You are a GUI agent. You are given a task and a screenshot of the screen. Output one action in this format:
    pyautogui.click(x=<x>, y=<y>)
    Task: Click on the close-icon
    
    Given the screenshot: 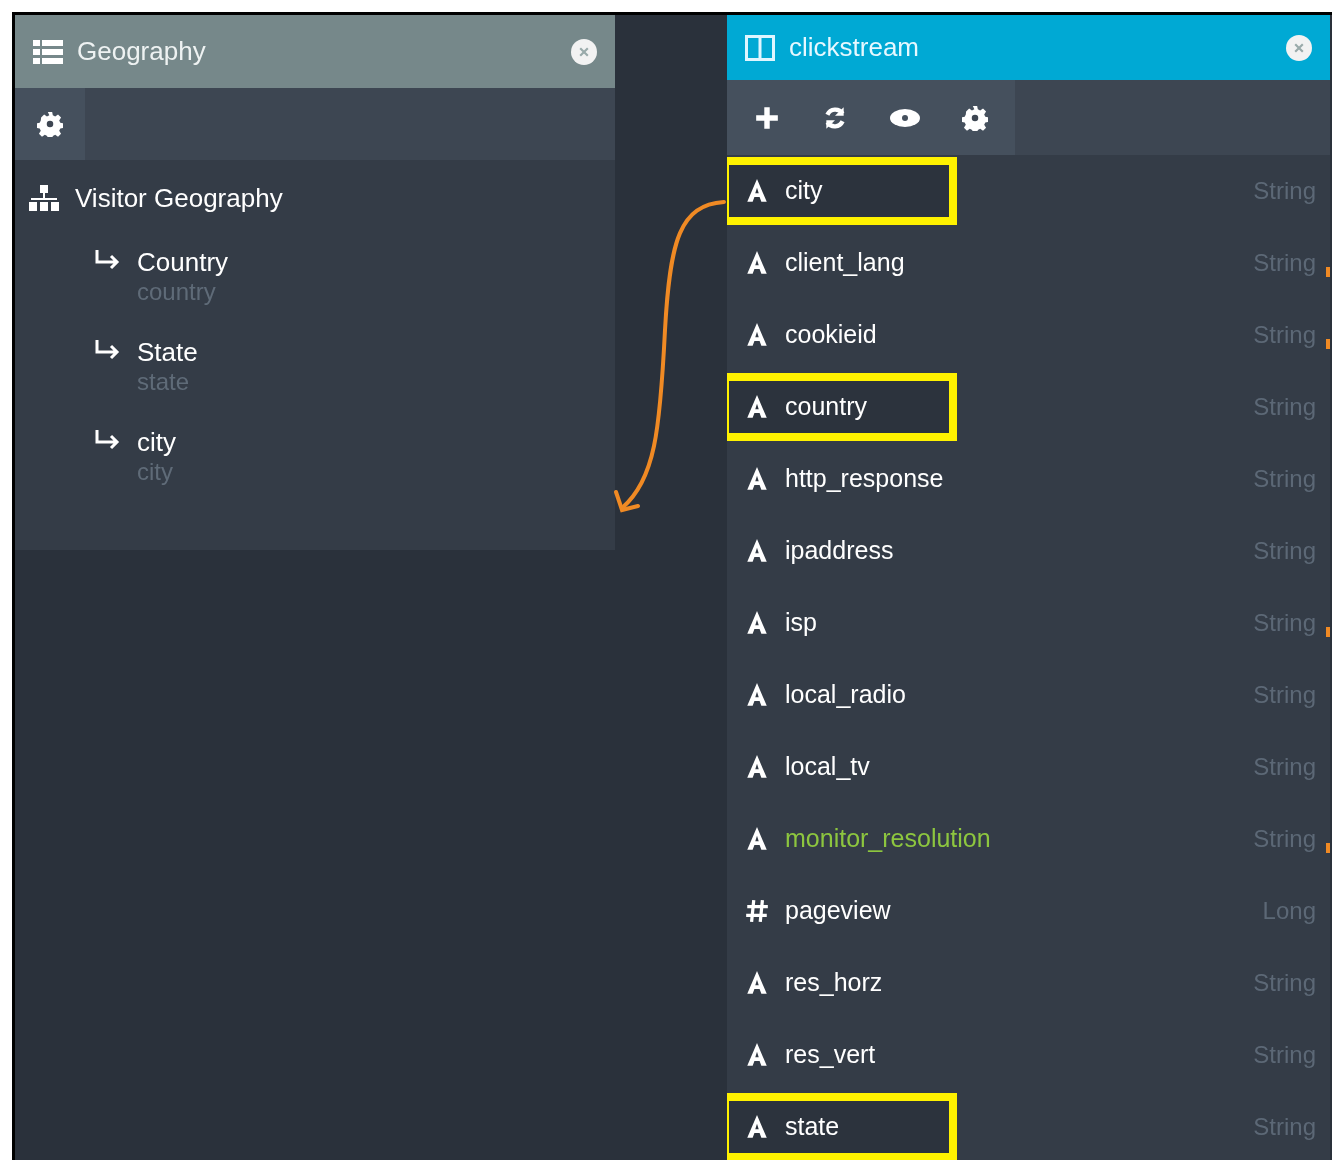 What is the action you would take?
    pyautogui.click(x=584, y=51)
    